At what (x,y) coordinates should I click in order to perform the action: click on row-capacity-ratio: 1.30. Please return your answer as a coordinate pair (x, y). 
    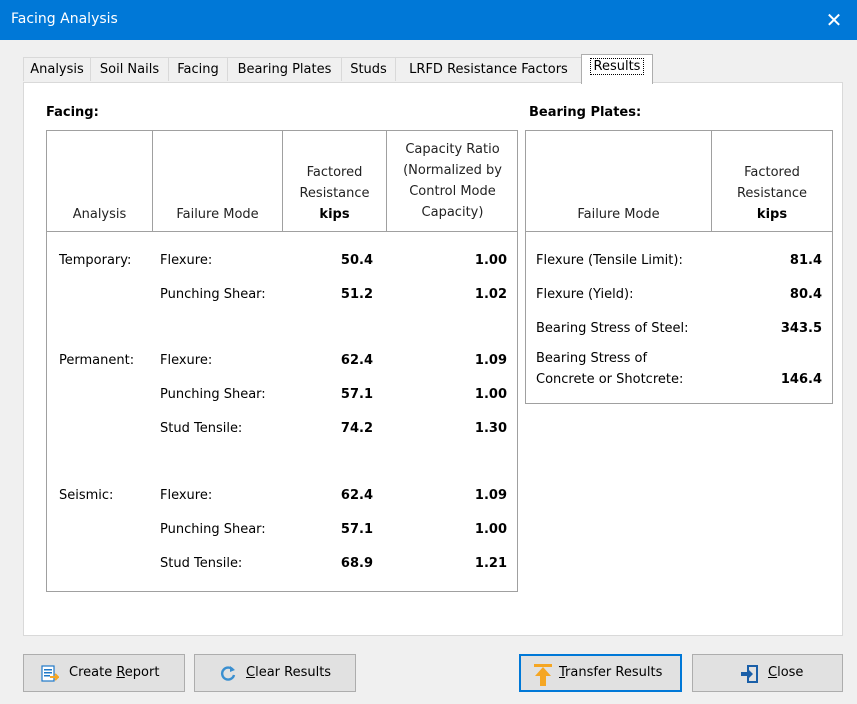
    Looking at the image, I should click on (490, 428).